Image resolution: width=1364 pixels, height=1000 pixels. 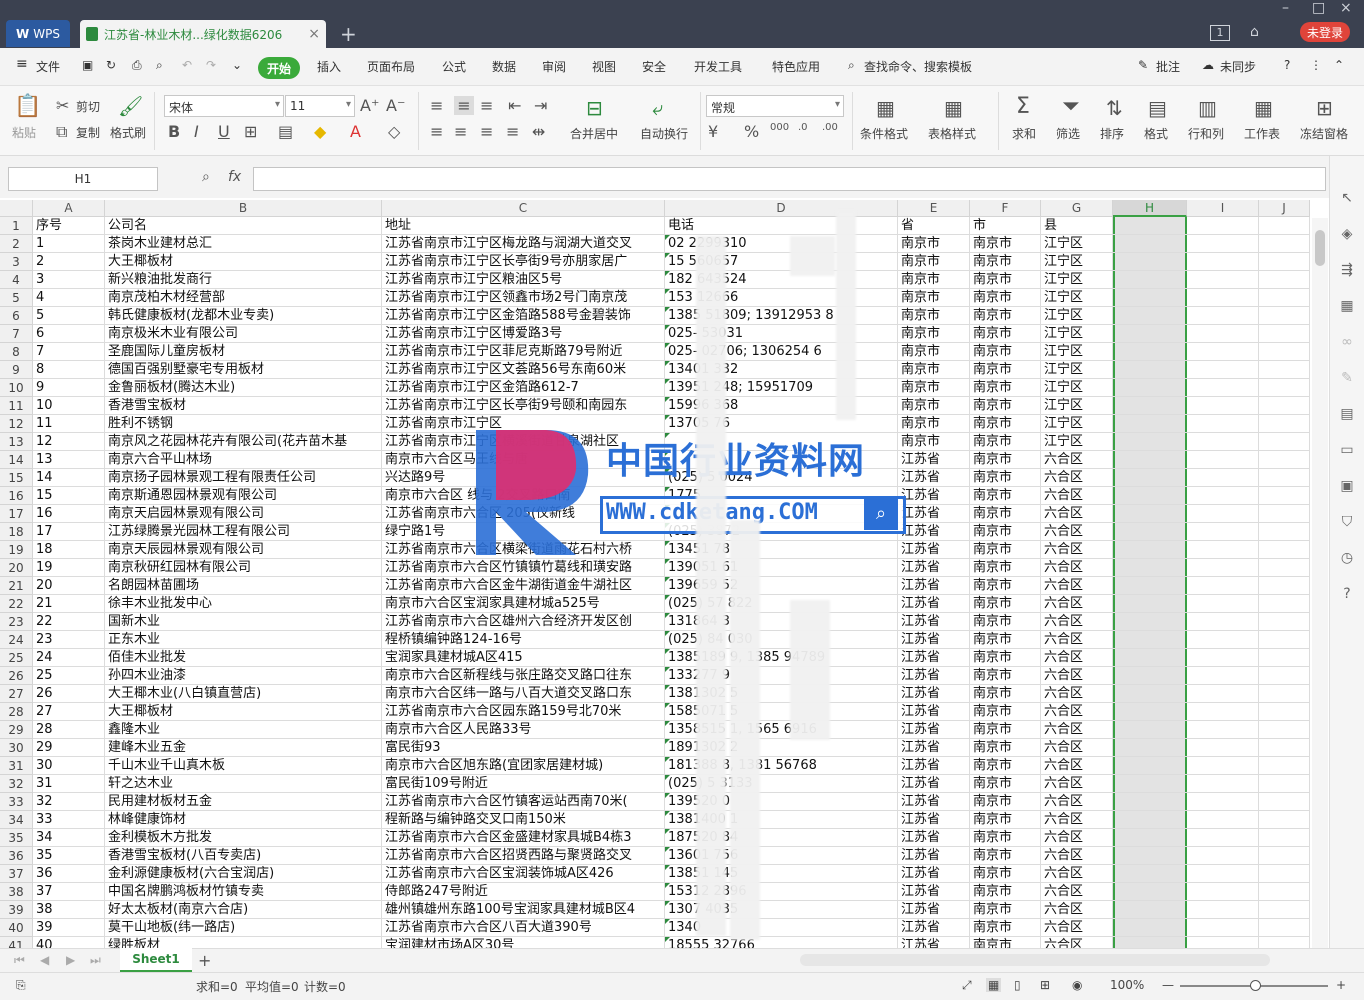 What do you see at coordinates (1208, 65) in the screenshot?
I see `sync-icon: ☁` at bounding box center [1208, 65].